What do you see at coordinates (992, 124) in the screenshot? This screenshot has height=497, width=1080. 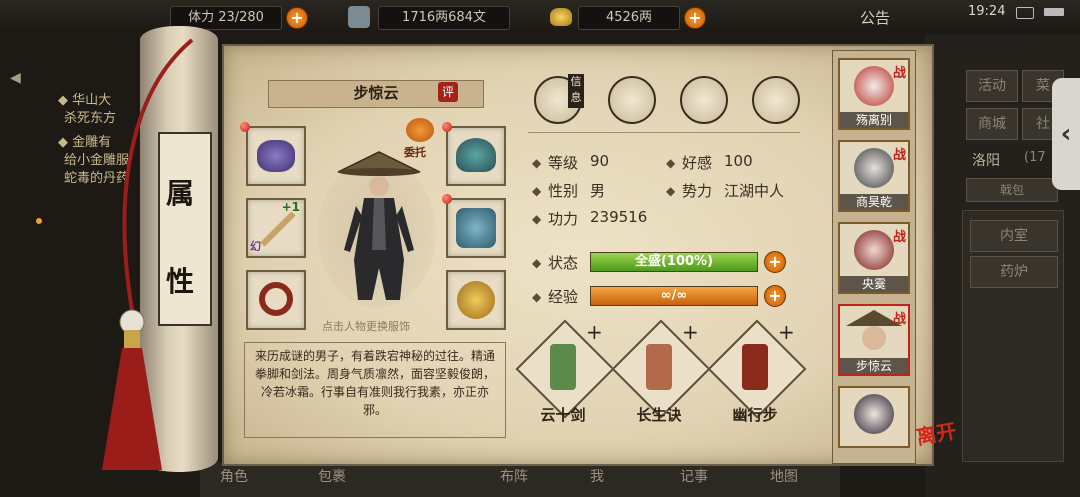 I see `shop-button: 商城` at bounding box center [992, 124].